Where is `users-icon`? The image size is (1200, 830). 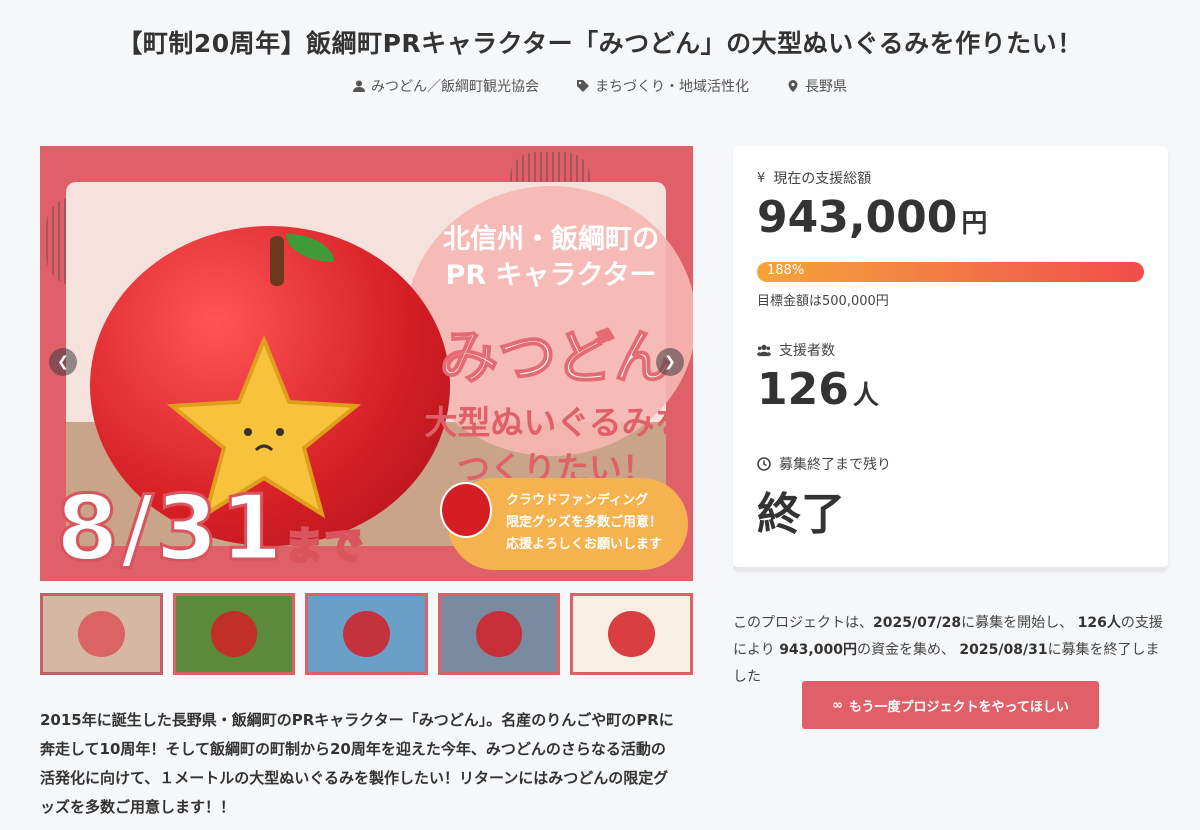 users-icon is located at coordinates (764, 350).